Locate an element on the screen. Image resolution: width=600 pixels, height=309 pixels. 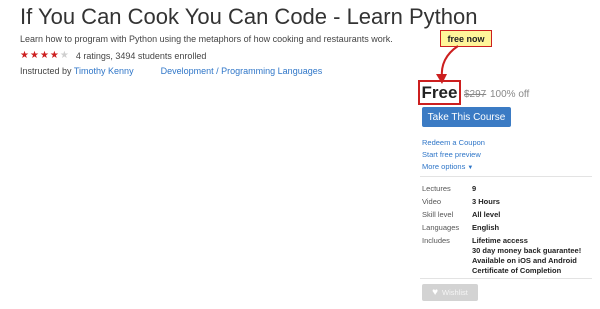
skill-level-label: Skill level is located at coordinates (438, 214).